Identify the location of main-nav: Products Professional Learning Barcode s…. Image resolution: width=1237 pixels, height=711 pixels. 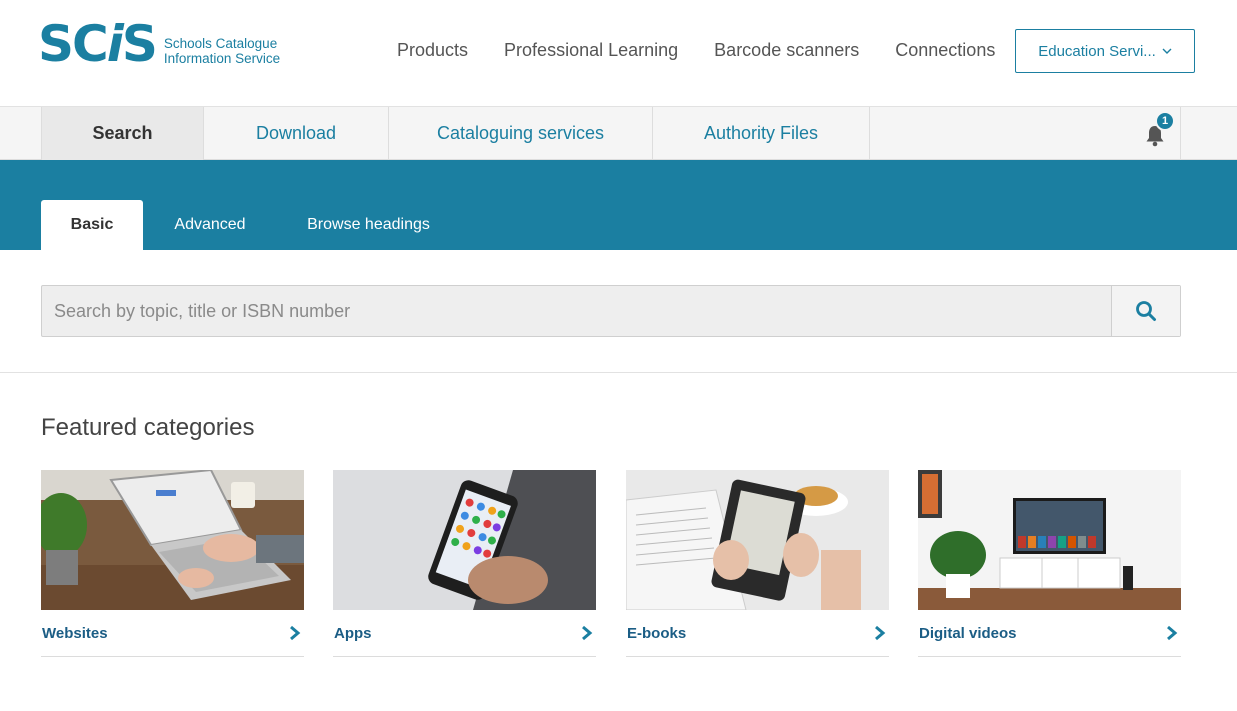
(714, 50).